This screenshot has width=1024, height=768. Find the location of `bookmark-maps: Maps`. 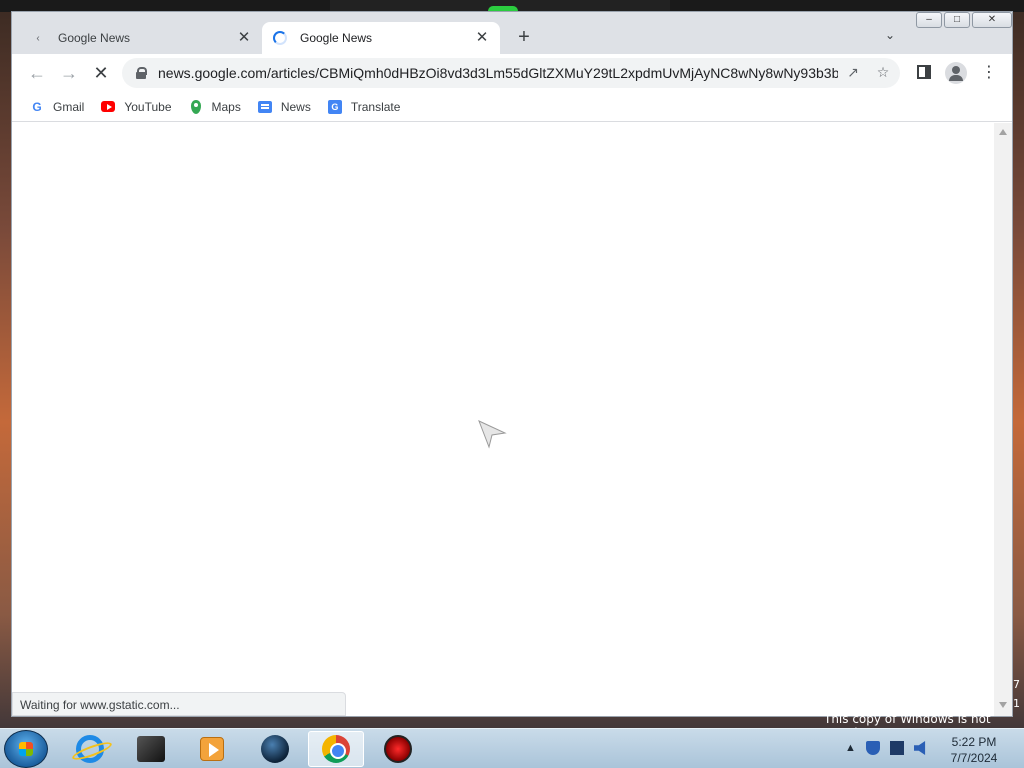

bookmark-maps: Maps is located at coordinates (215, 106).